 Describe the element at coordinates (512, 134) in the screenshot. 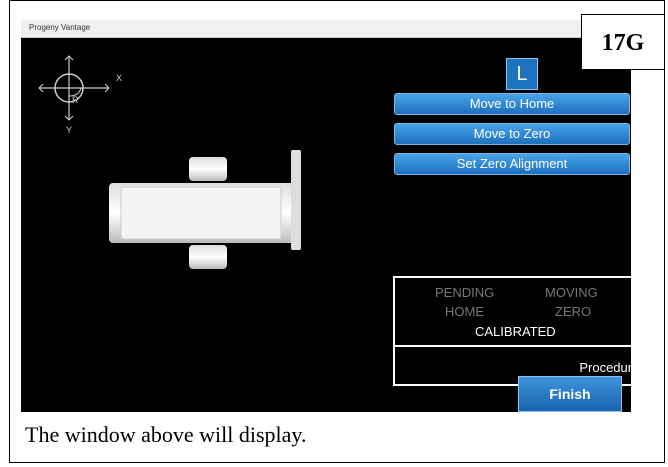

I see `move-to-zero-button: Move to Zero` at that location.